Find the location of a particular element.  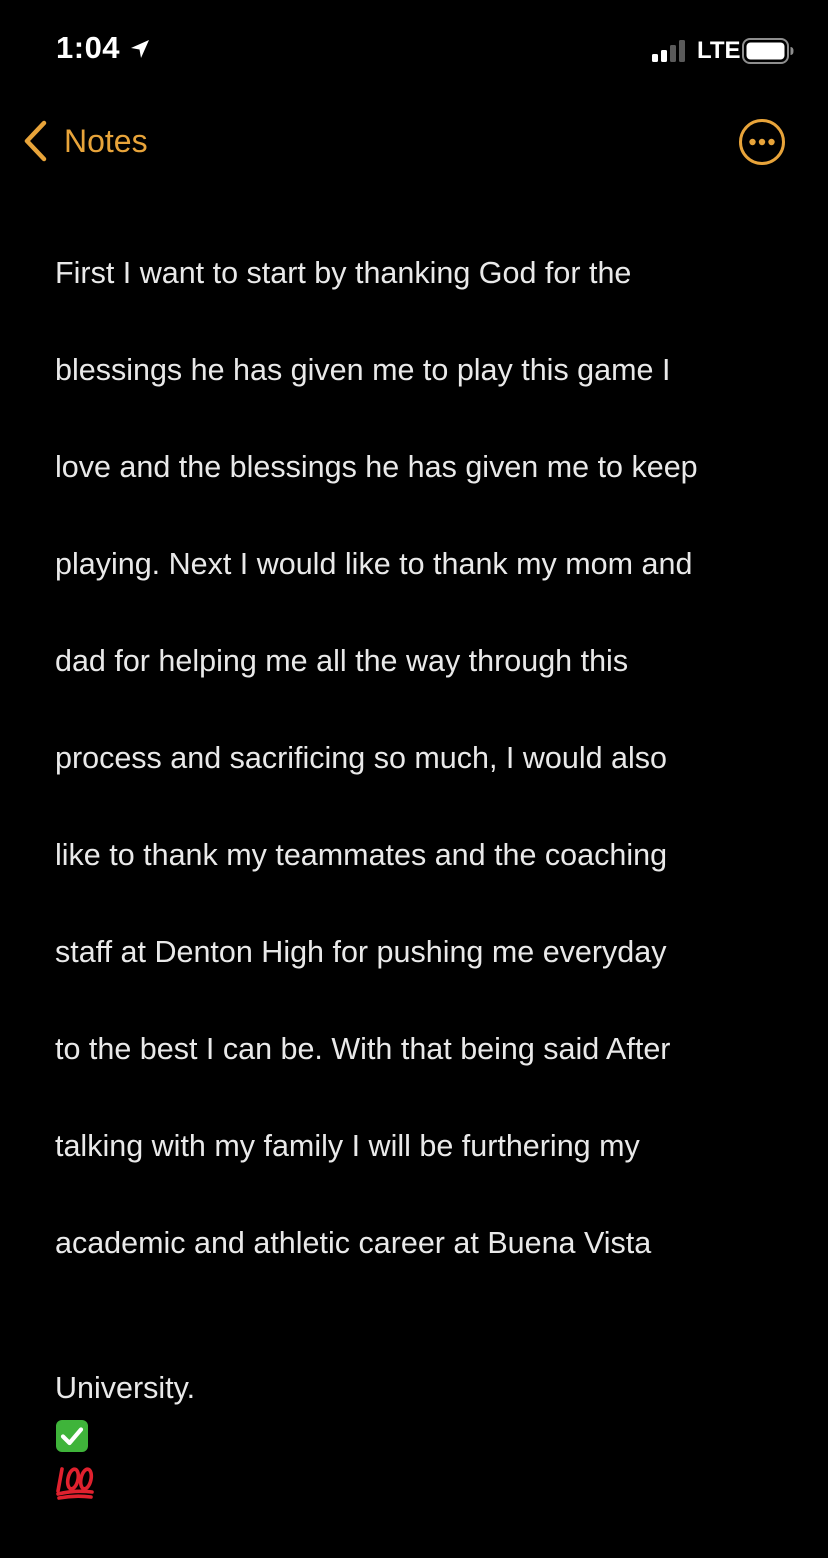

note-last-line: University. is located at coordinates (425, 1413).